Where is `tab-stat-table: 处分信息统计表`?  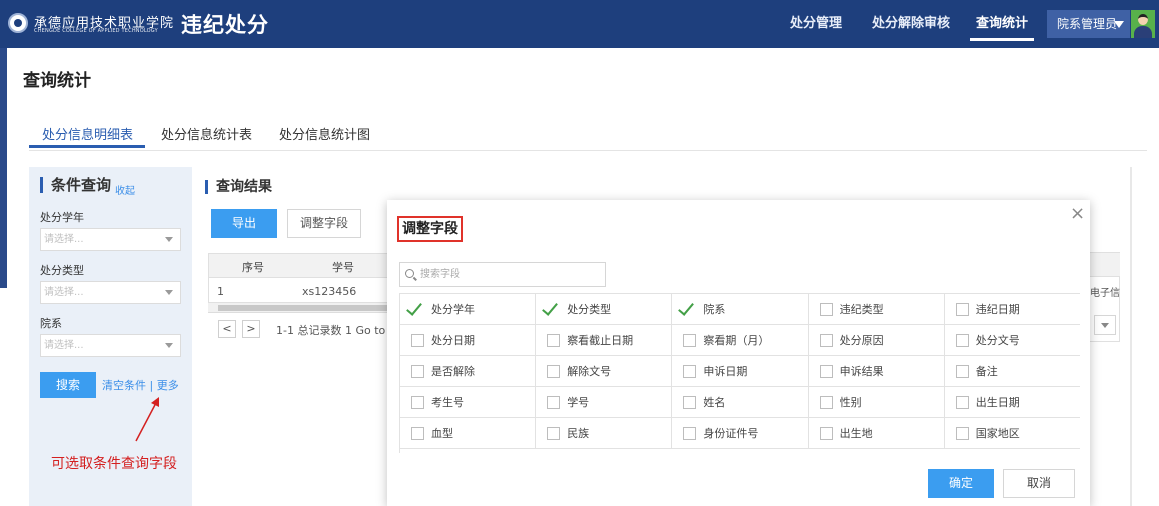 tab-stat-table: 处分信息统计表 is located at coordinates (206, 133).